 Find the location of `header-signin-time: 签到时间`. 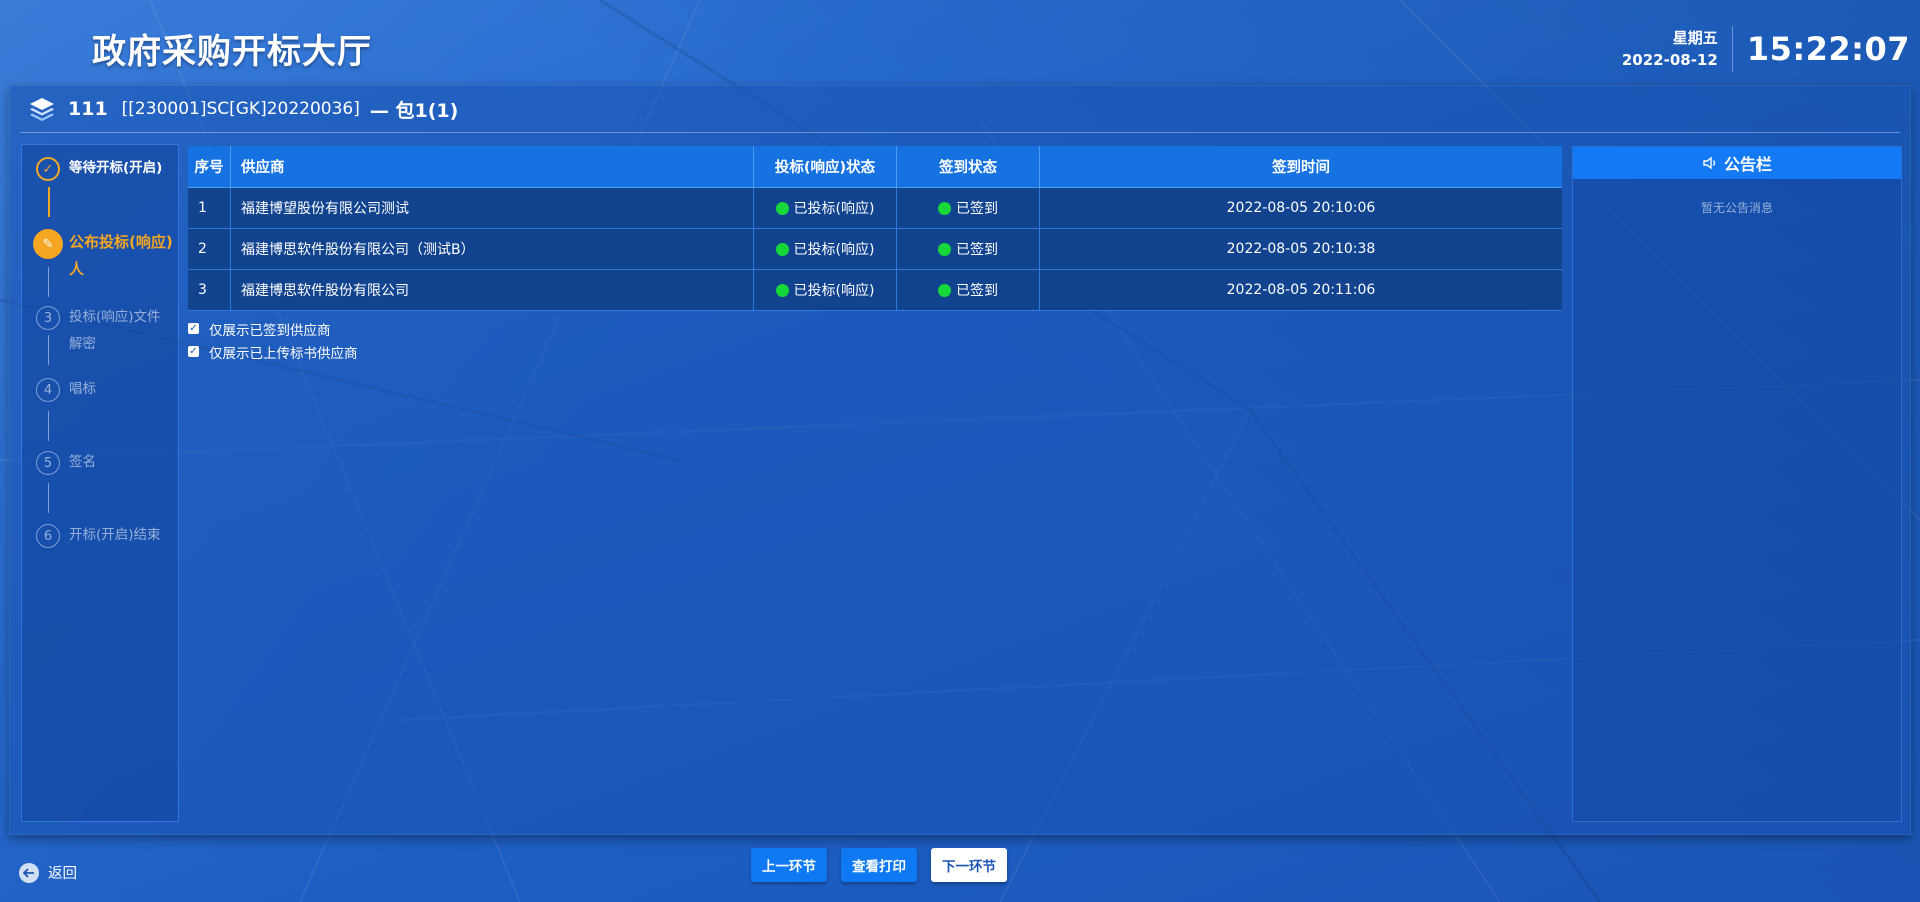

header-signin-time: 签到时间 is located at coordinates (1300, 167).